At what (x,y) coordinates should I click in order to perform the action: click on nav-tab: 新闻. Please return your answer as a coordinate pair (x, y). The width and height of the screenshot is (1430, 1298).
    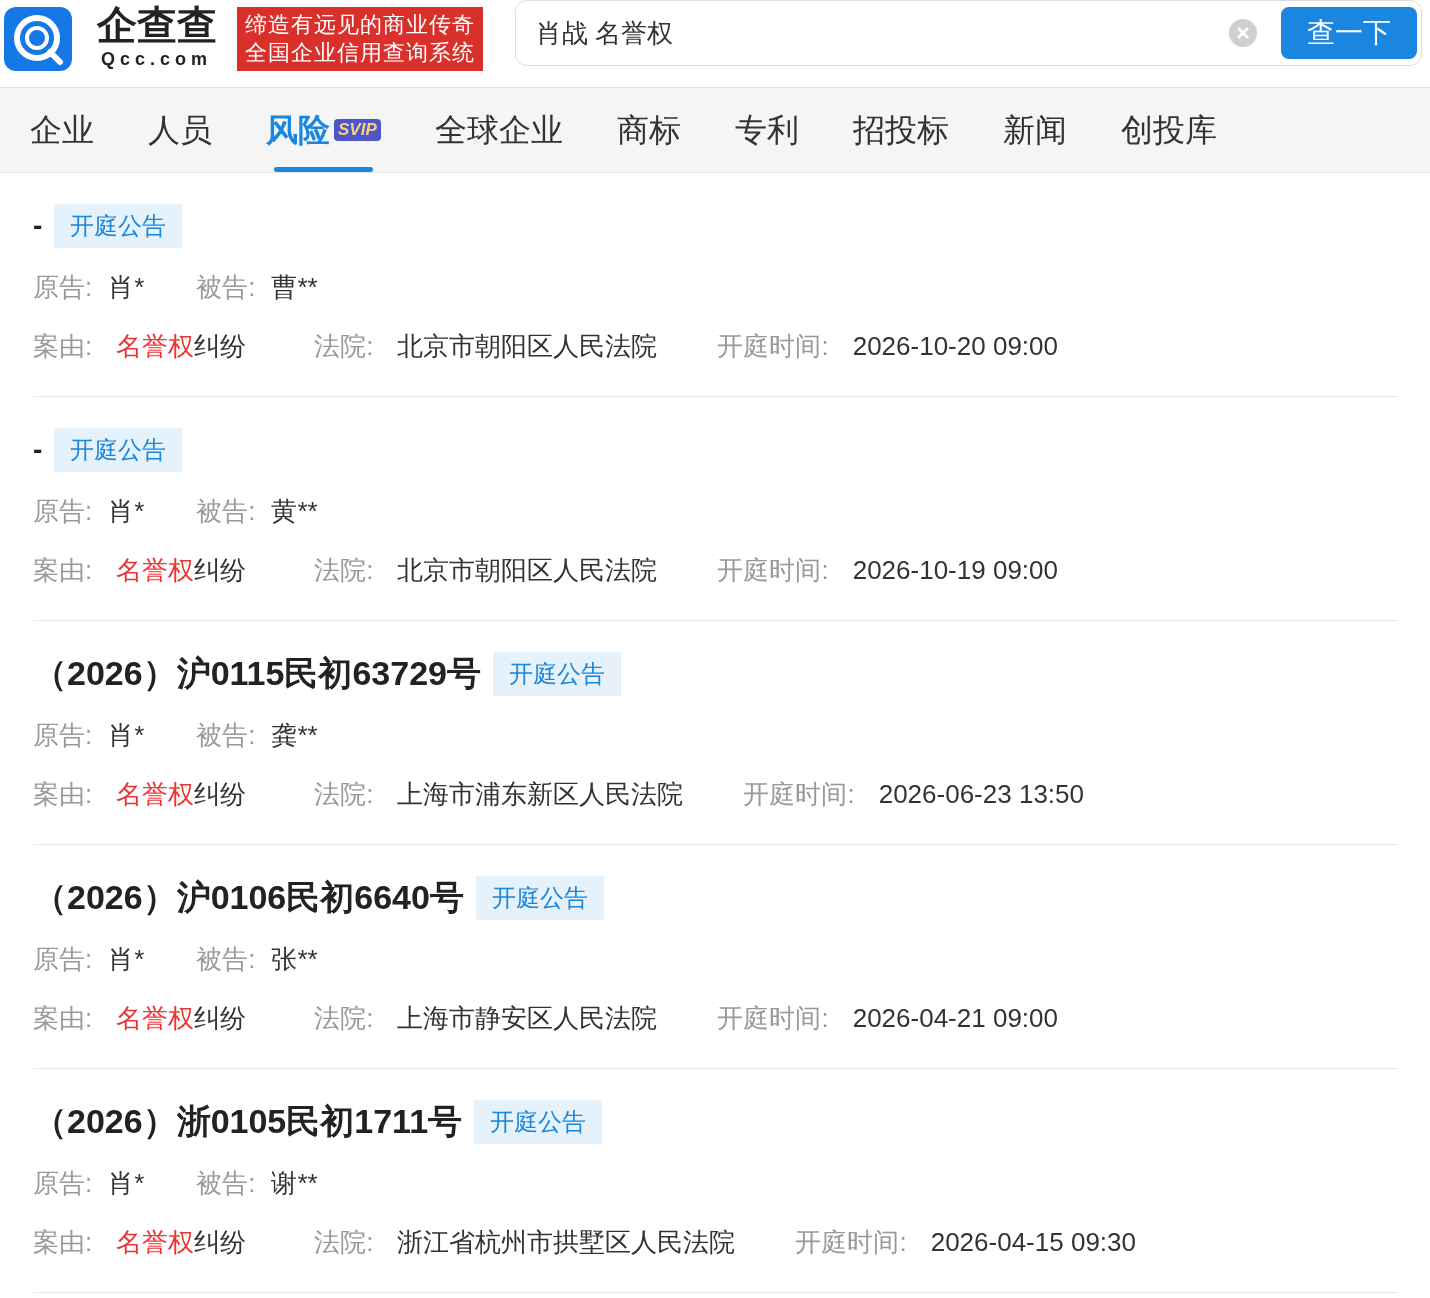
    Looking at the image, I should click on (1034, 130).